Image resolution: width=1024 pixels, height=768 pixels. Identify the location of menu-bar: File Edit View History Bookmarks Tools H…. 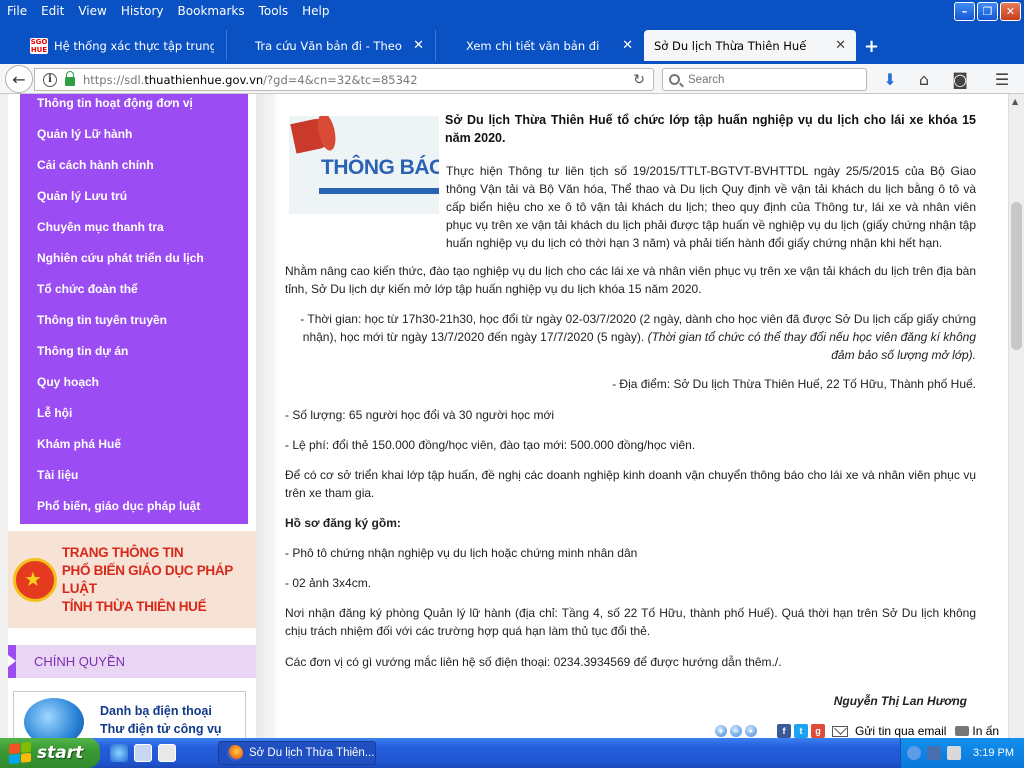
(512, 11).